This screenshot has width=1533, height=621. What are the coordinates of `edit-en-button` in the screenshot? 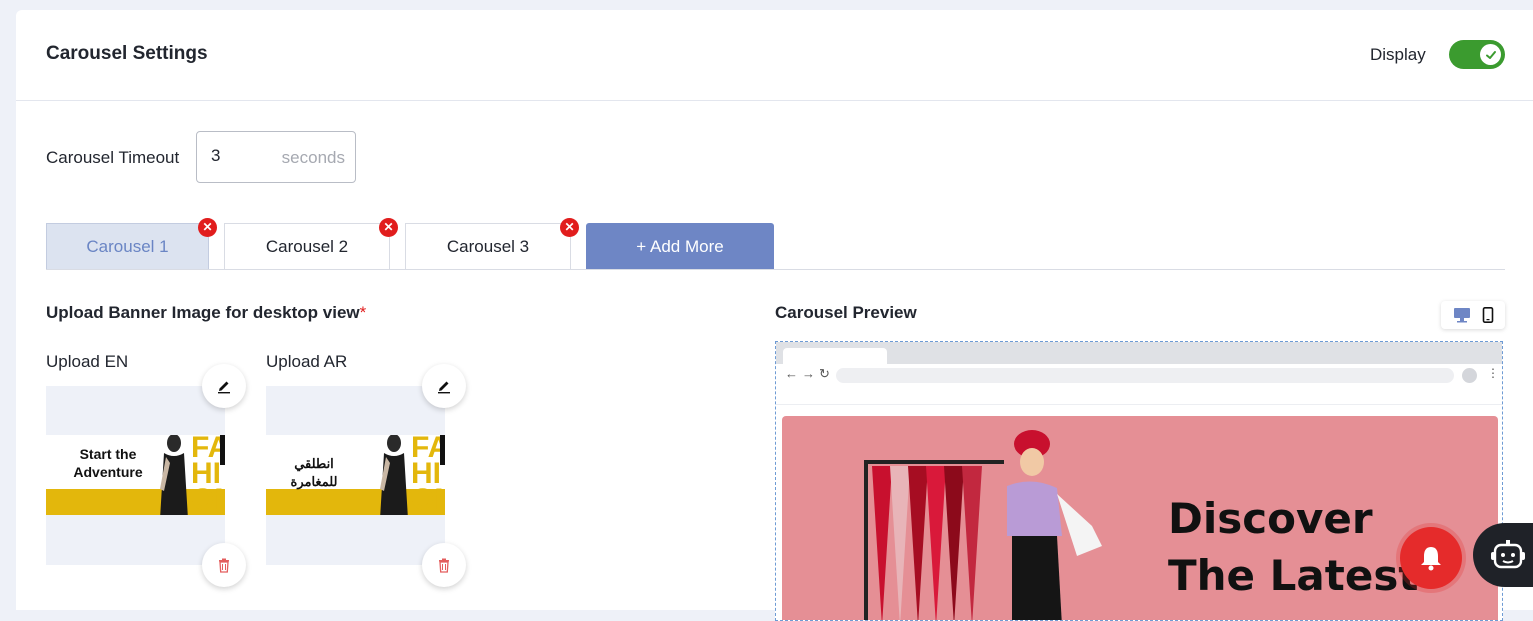 It's located at (224, 386).